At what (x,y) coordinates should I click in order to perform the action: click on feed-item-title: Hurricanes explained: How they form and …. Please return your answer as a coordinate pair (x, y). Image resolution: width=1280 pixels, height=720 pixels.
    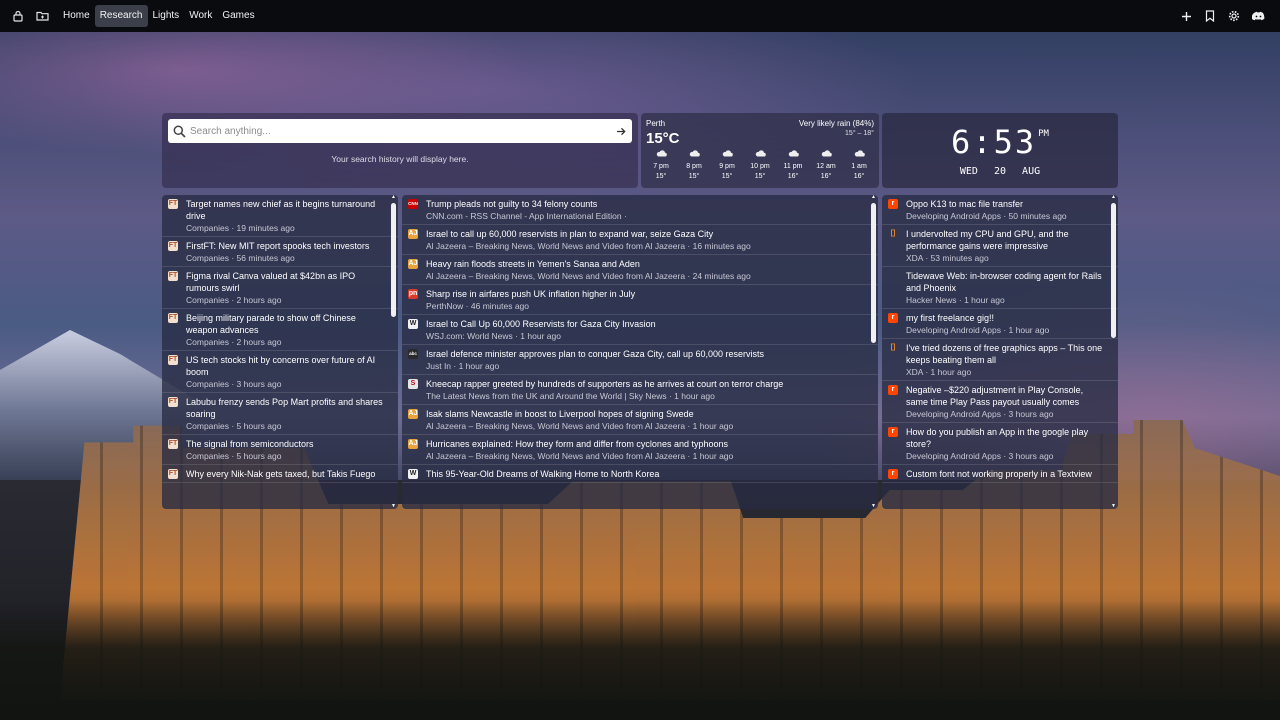
    Looking at the image, I should click on (645, 444).